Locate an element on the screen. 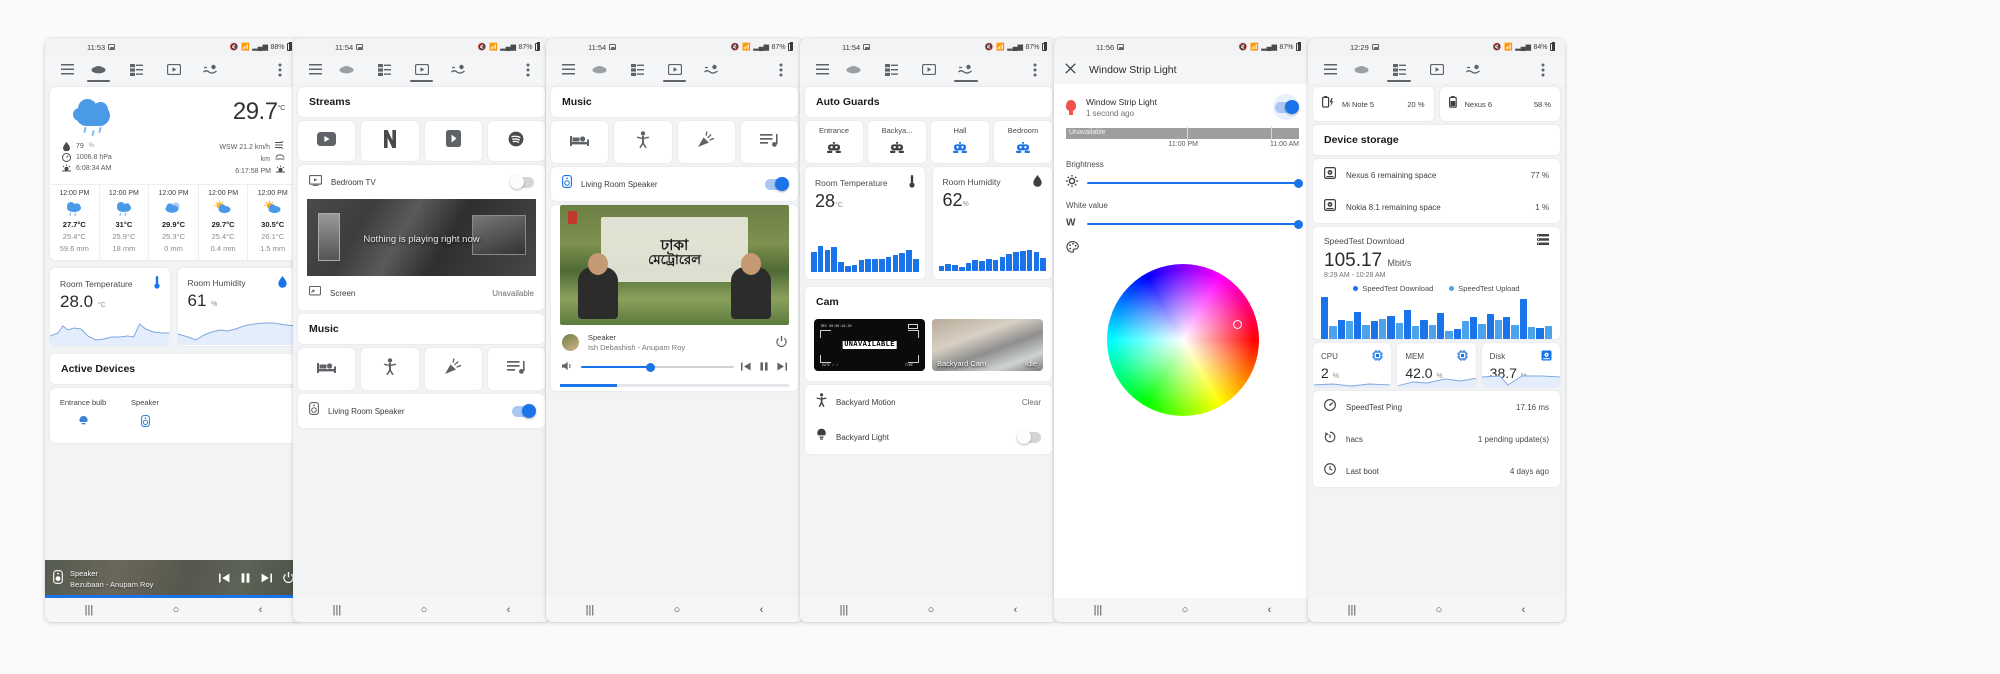  forecast-cell: 12:00 PM 27.7°C 25.4°C 59.6 mm is located at coordinates (75, 222).